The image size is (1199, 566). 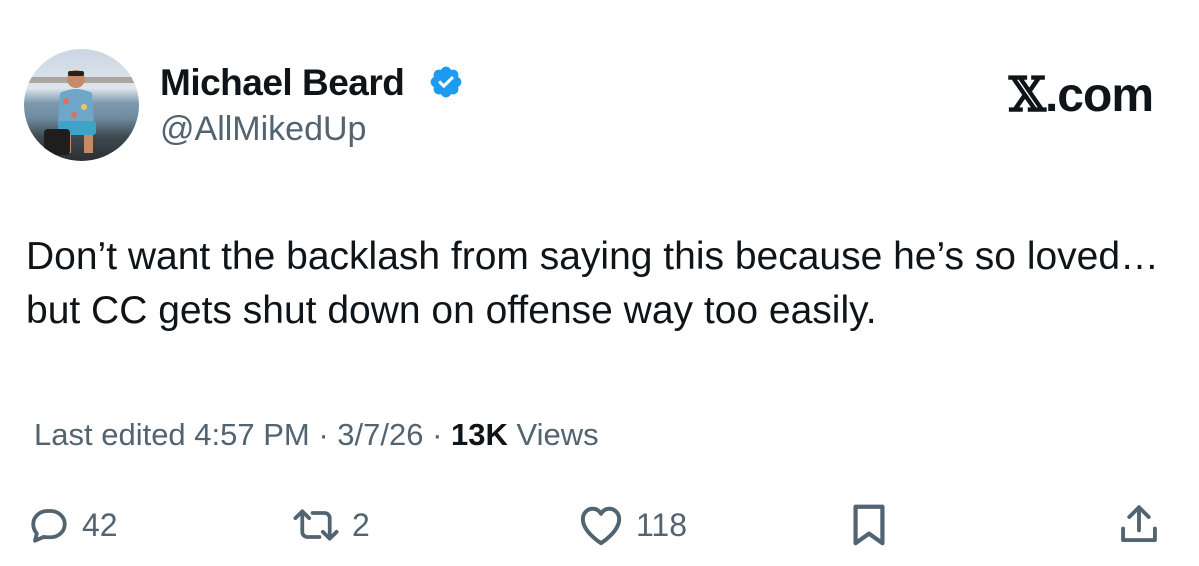 I want to click on like-button: 118, so click(x=632, y=525).